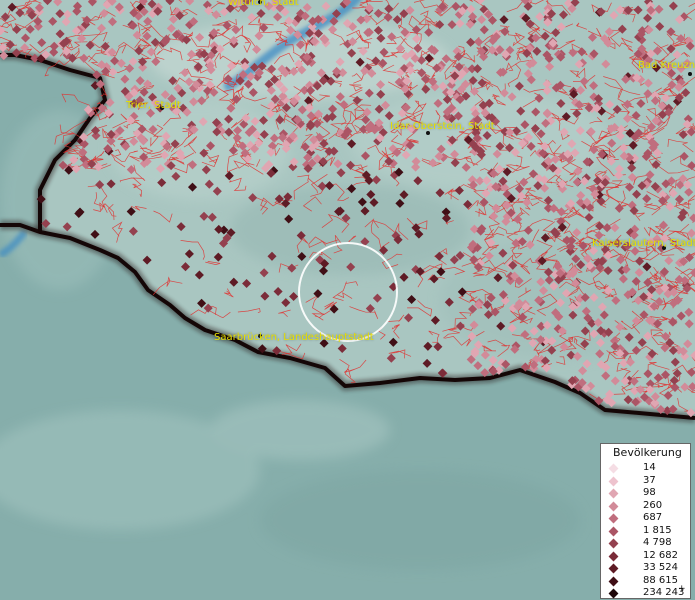 This screenshot has height=600, width=695. I want to click on legend-overflow-marker: +, so click(682, 589).